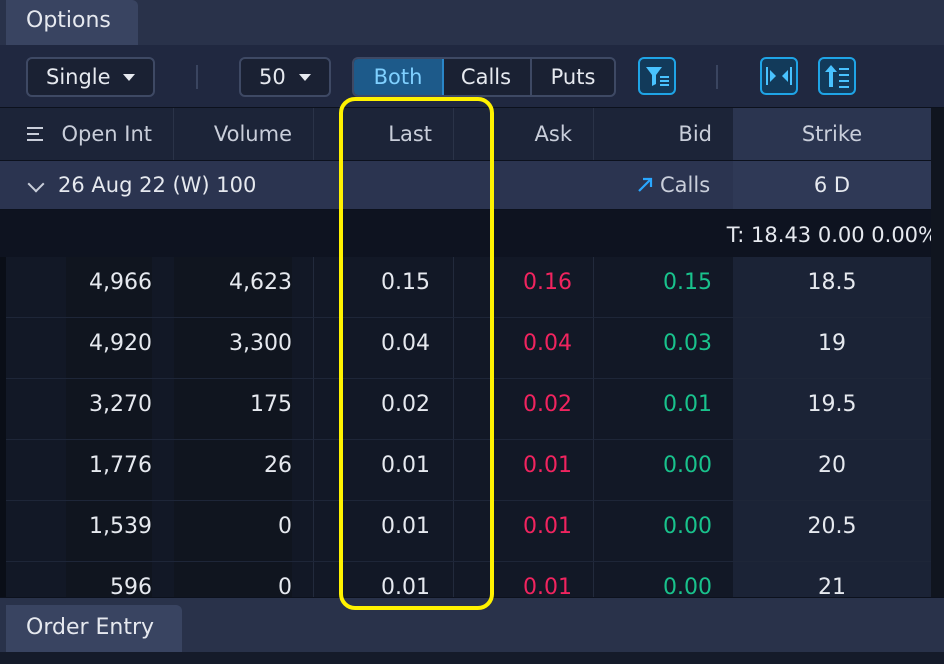 The image size is (944, 664). Describe the element at coordinates (94, 628) in the screenshot. I see `tab-order-entry: Order Entry` at that location.